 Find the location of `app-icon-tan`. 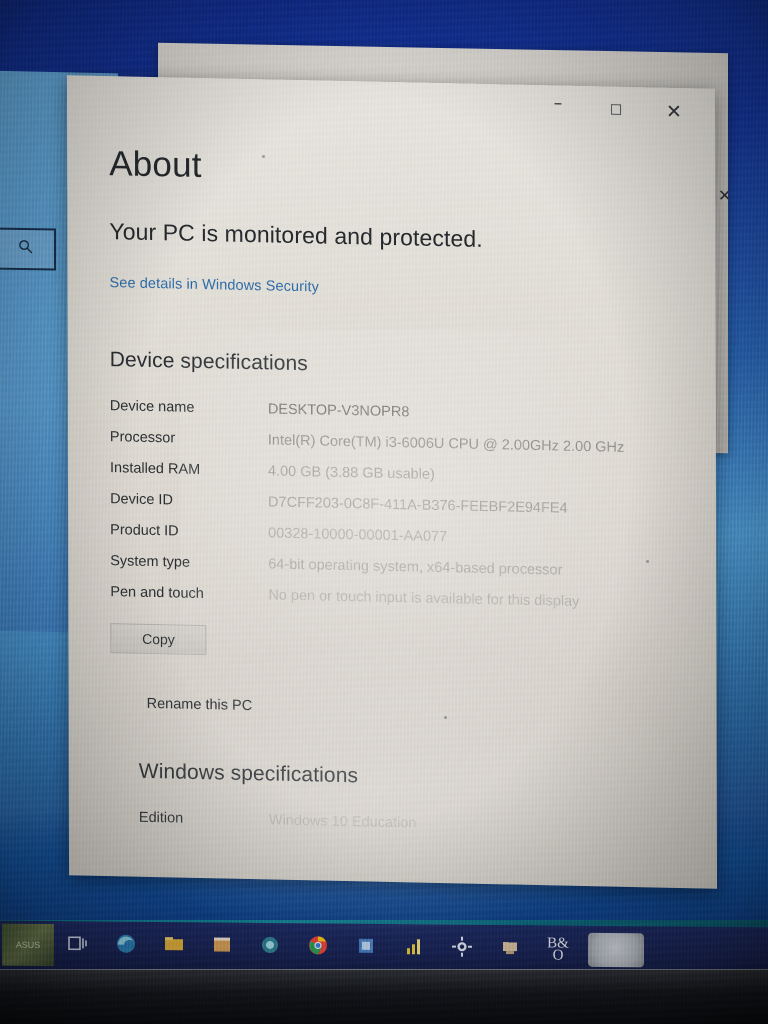

app-icon-tan is located at coordinates (510, 948).